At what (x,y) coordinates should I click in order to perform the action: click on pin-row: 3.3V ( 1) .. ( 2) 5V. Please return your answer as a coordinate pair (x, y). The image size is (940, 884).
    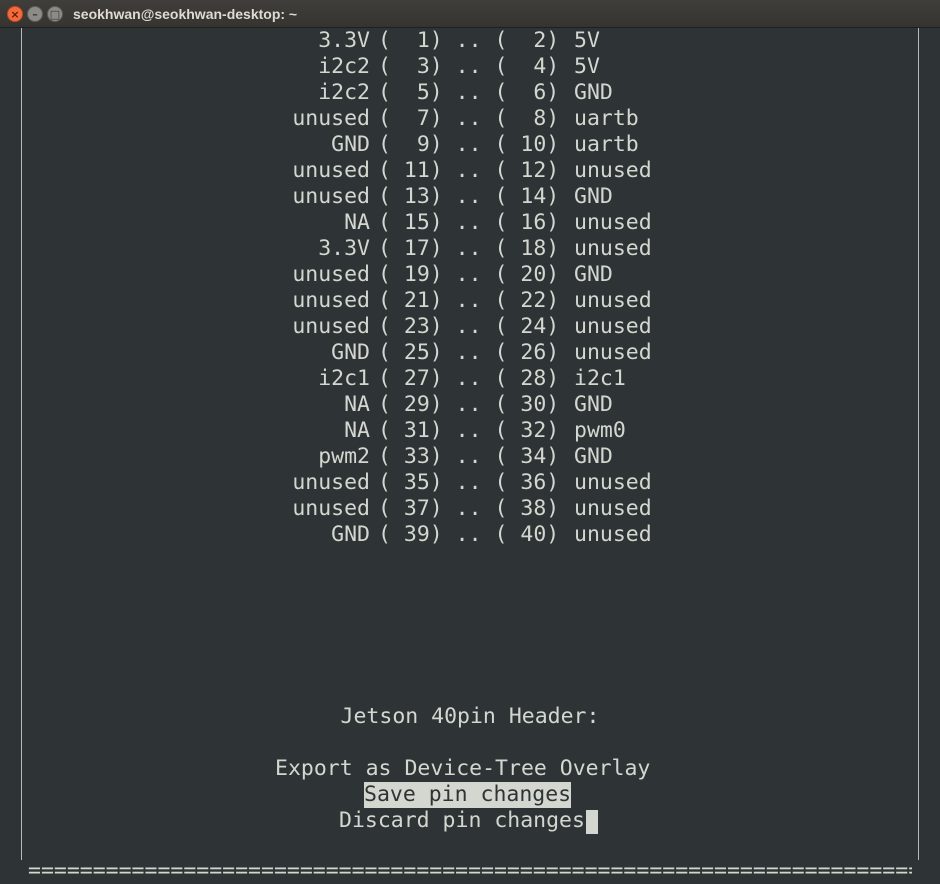
    Looking at the image, I should click on (470, 41).